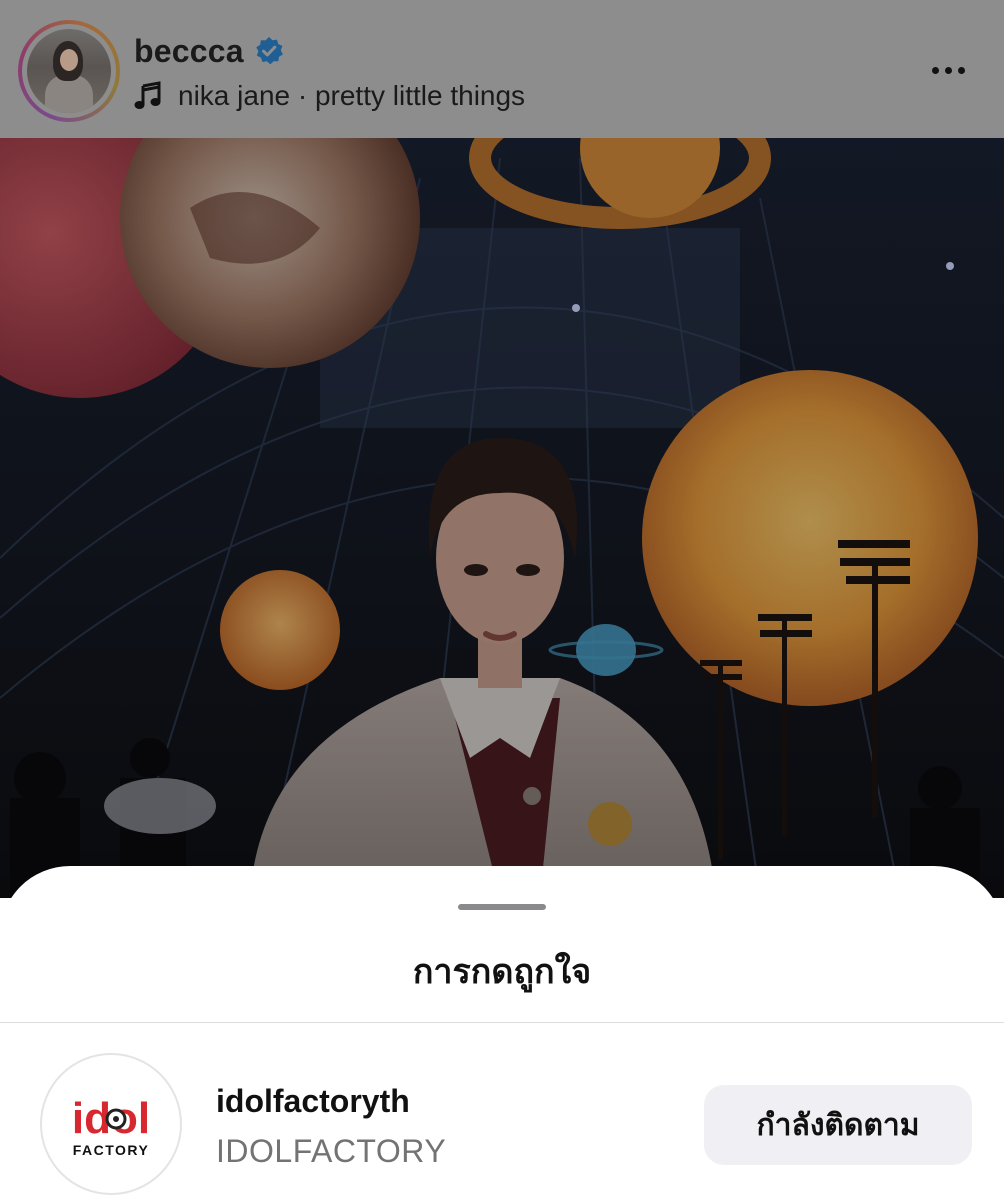 The width and height of the screenshot is (1004, 1200). I want to click on username-row: beccca, so click(209, 51).